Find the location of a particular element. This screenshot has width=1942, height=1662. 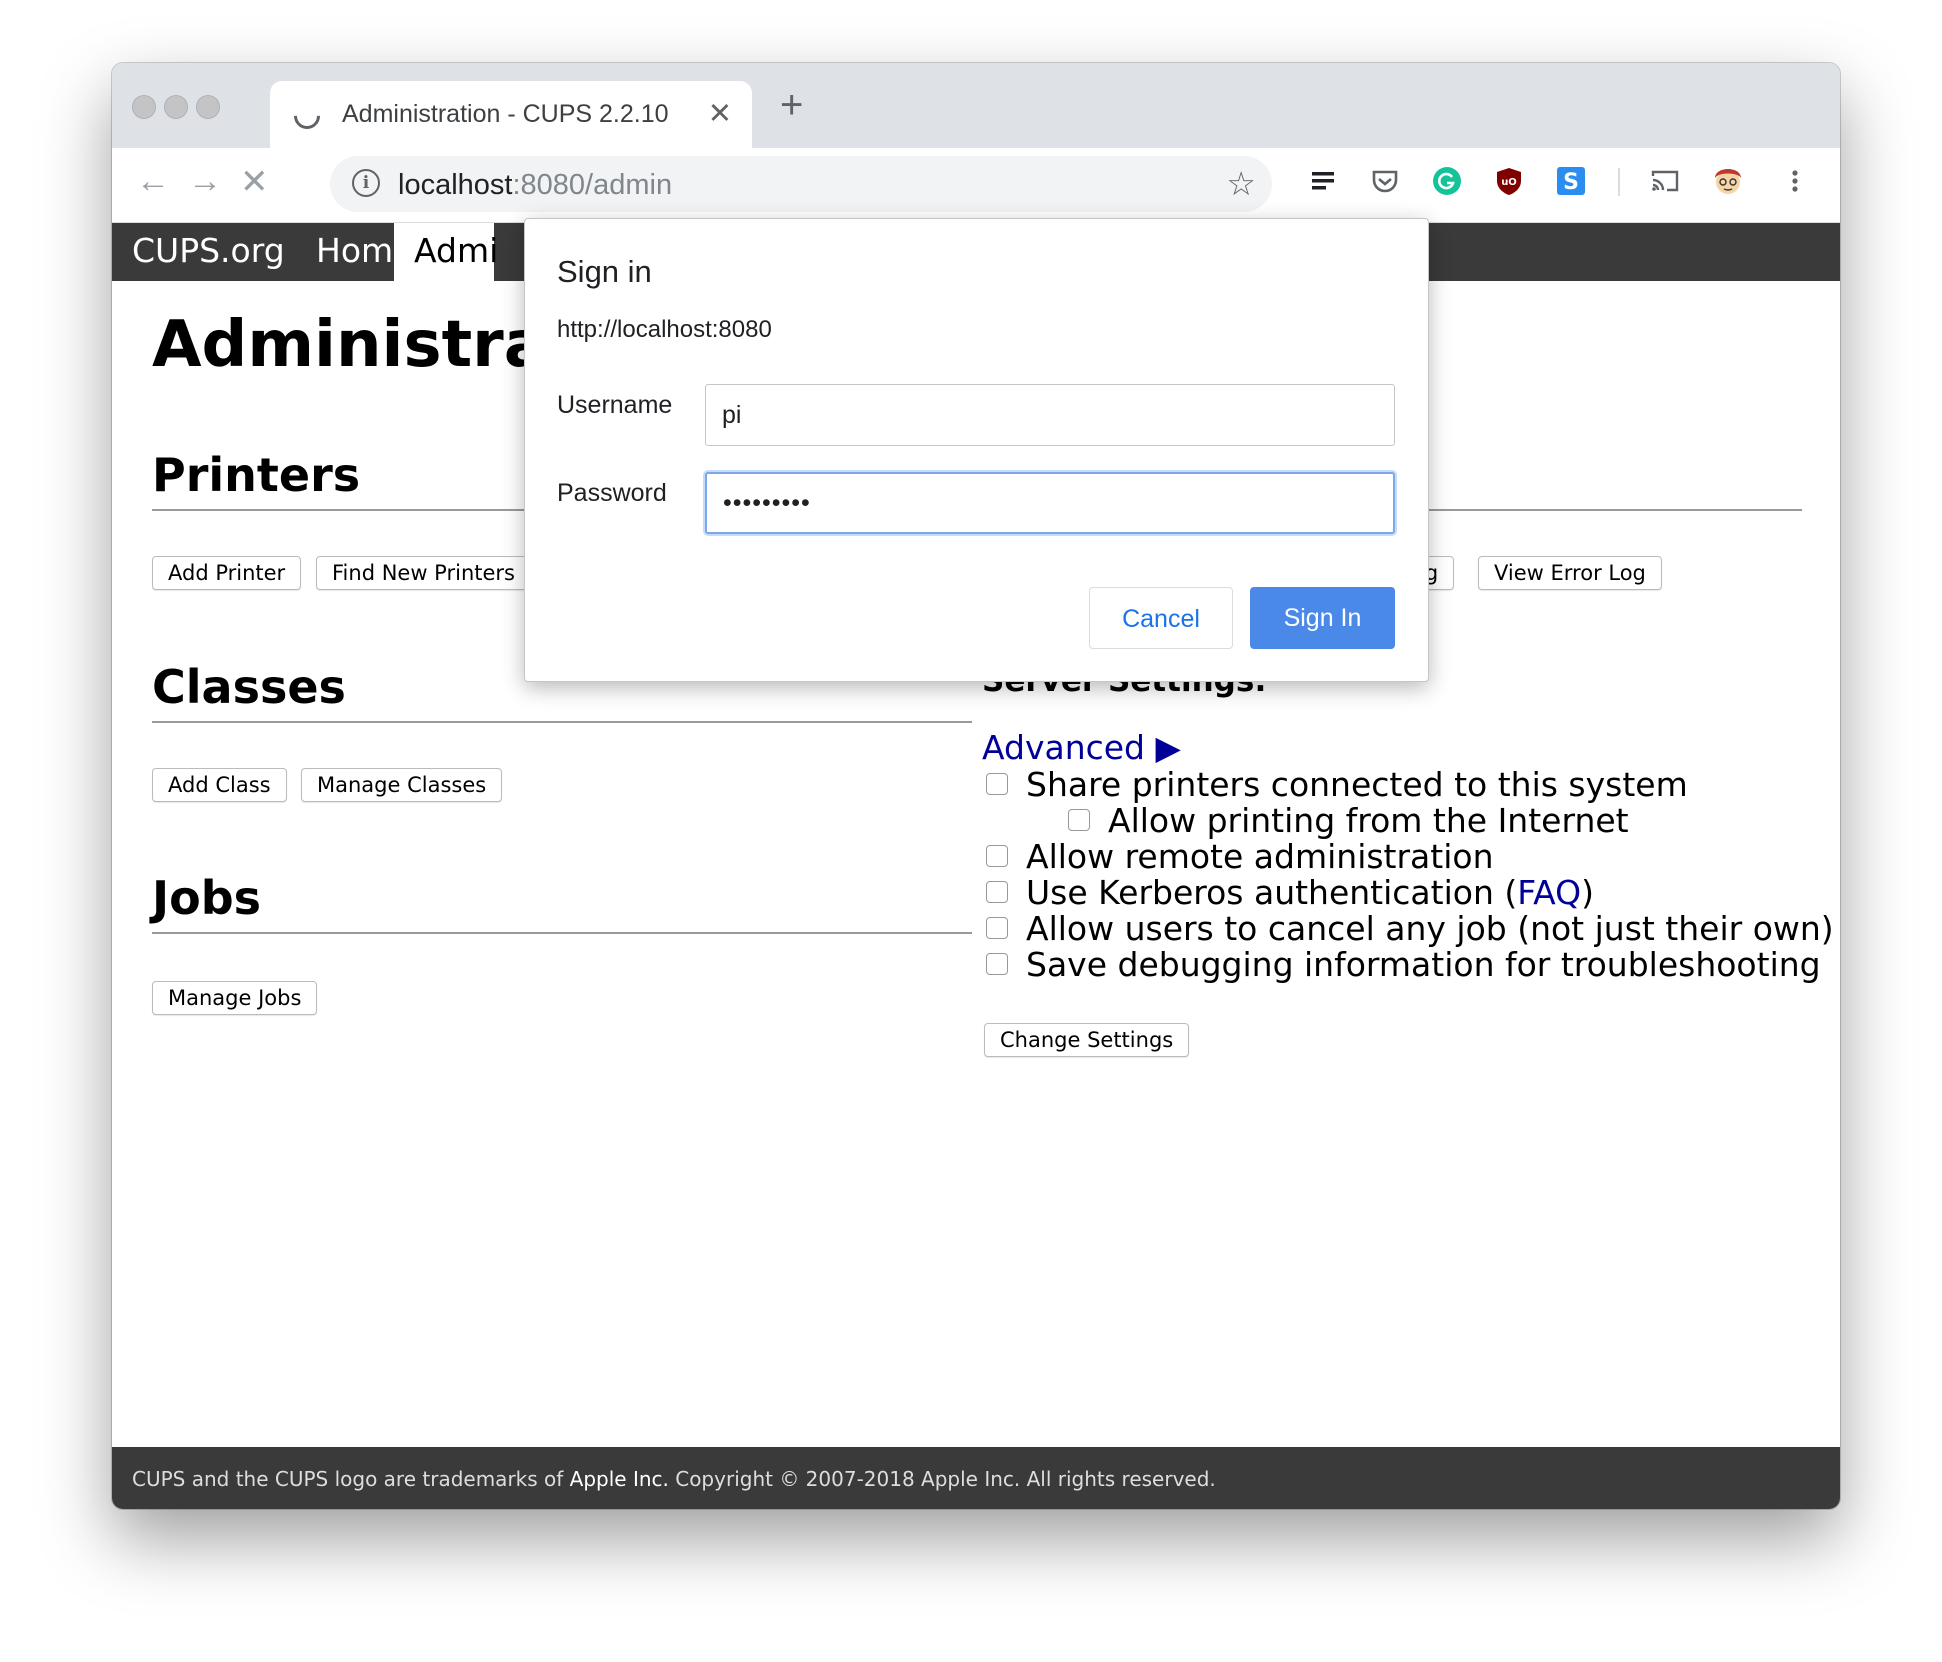

svg-text: S is located at coordinates (1571, 182).